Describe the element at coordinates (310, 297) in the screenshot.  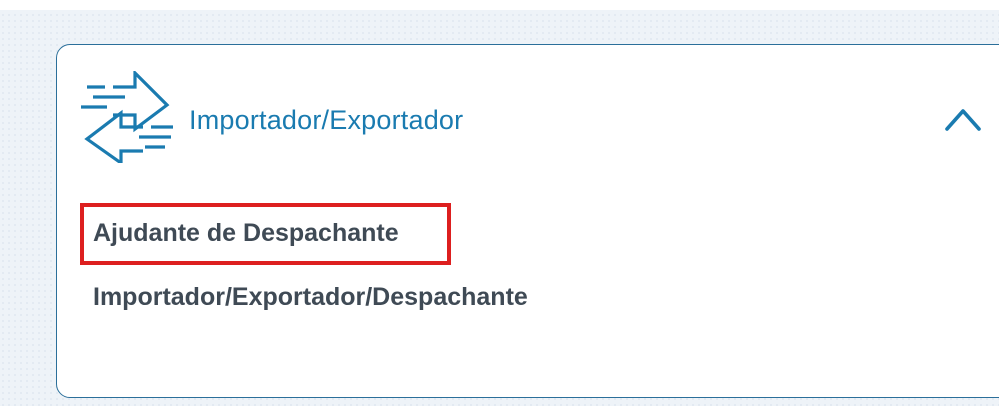
I see `option-importador-exportador-despachante: Importador/Exportador/Despachante` at that location.